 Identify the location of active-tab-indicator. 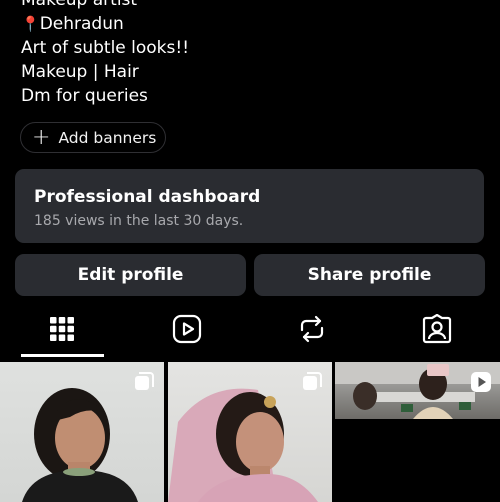
(62, 355).